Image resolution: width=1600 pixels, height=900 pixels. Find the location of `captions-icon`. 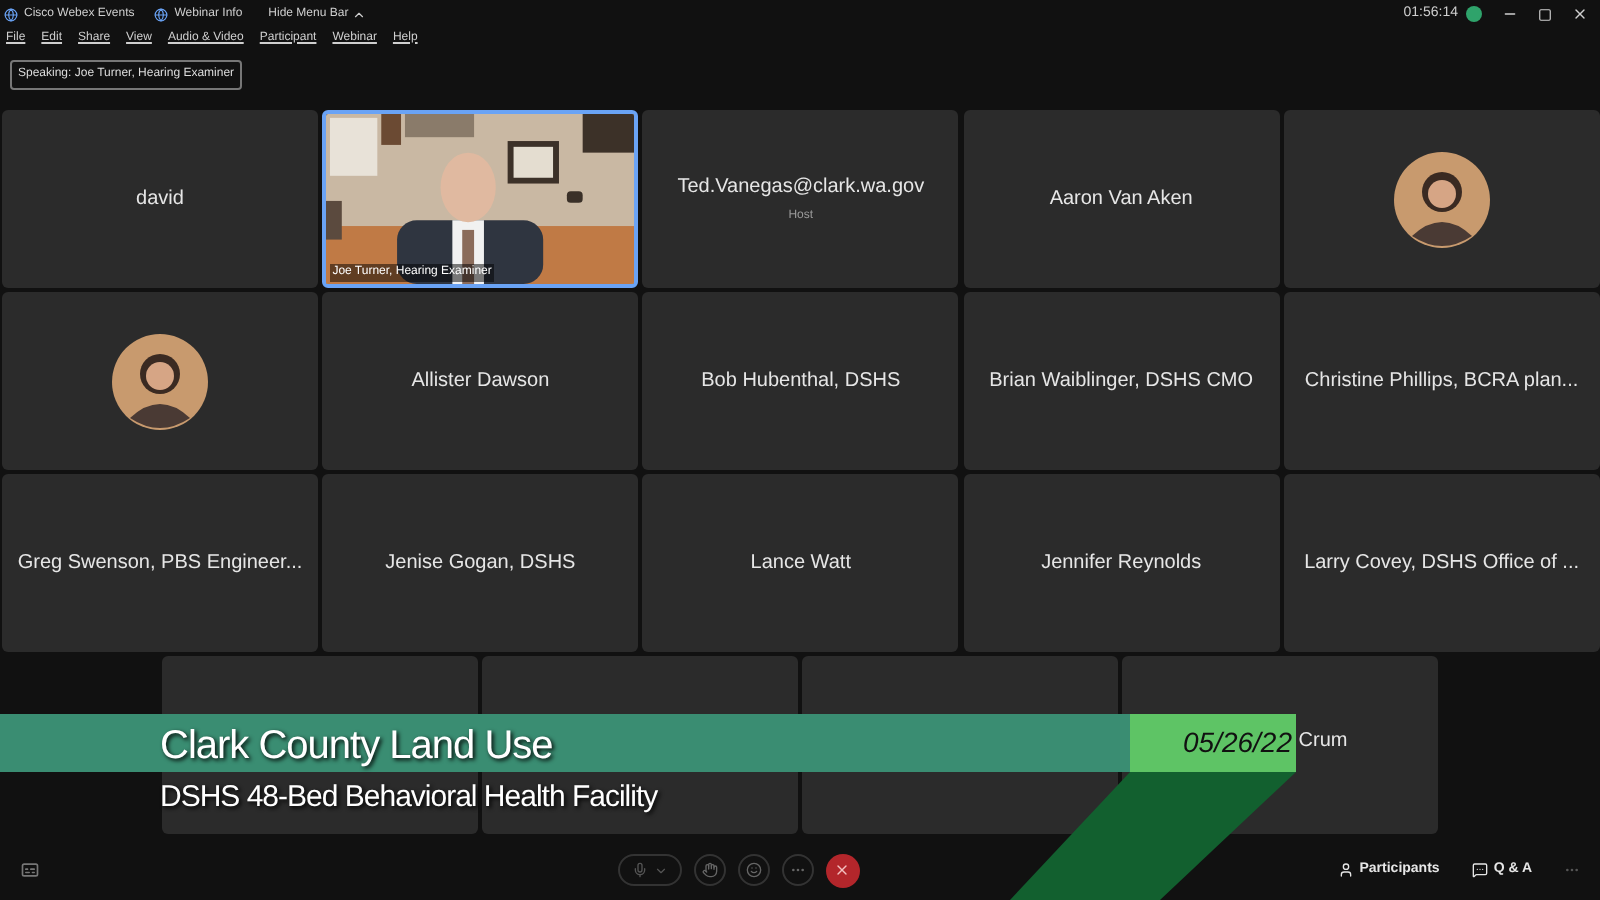

captions-icon is located at coordinates (30, 870).